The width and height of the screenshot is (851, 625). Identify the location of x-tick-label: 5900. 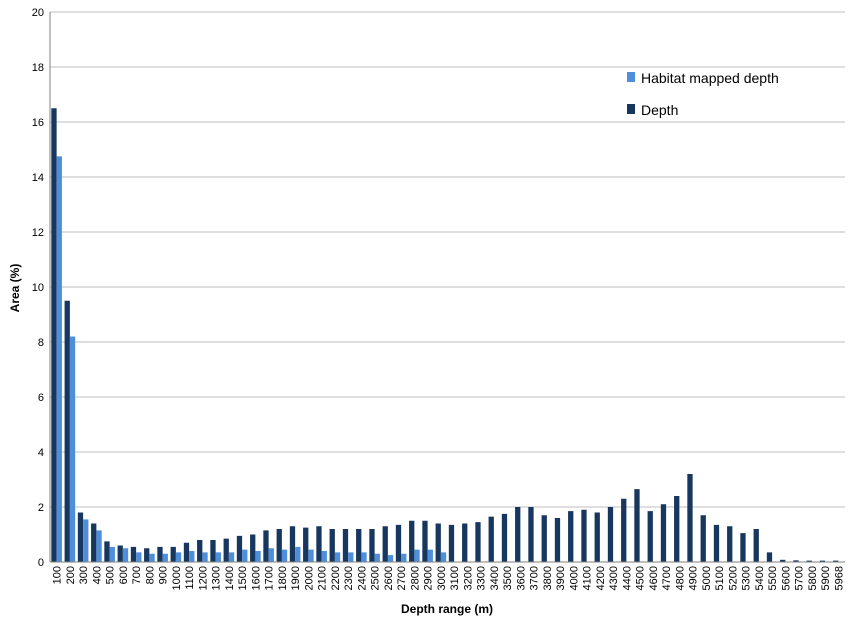
(826, 578).